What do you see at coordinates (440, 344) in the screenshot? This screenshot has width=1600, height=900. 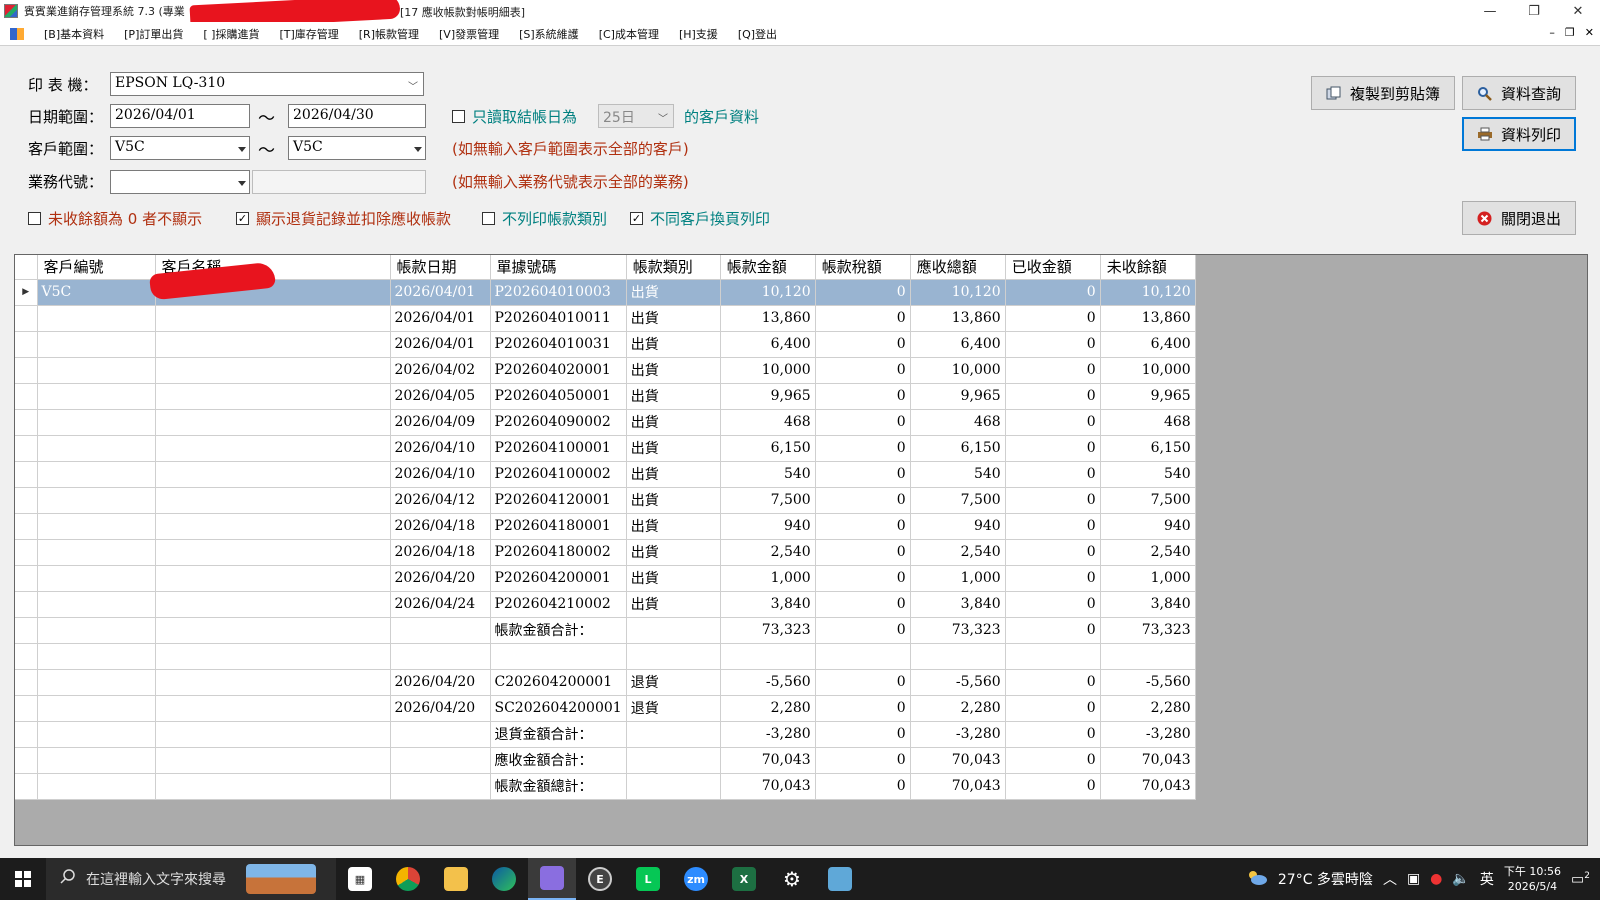 I see `cell-date: 2026/04/01` at bounding box center [440, 344].